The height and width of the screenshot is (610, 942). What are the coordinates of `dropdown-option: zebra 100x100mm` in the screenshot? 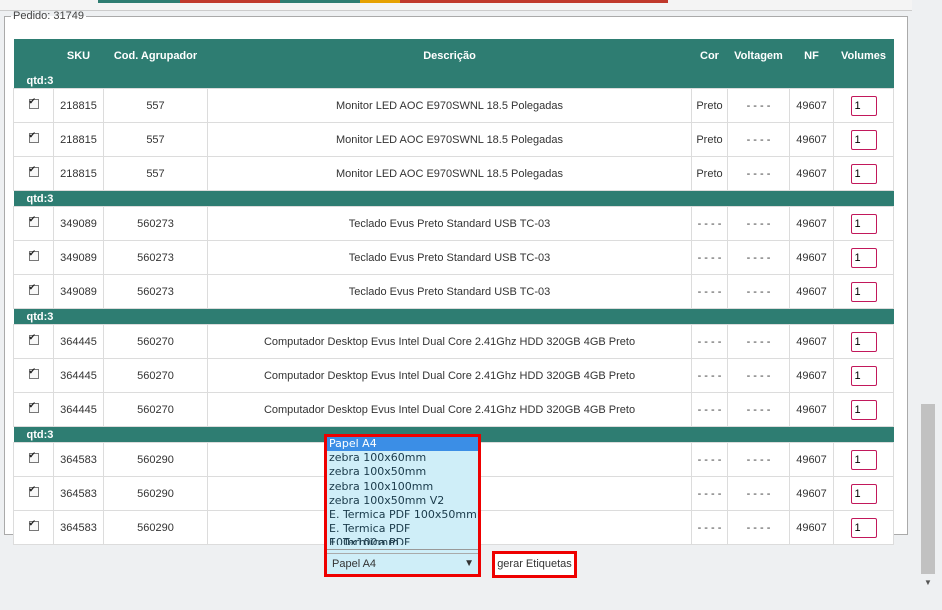 It's located at (402, 487).